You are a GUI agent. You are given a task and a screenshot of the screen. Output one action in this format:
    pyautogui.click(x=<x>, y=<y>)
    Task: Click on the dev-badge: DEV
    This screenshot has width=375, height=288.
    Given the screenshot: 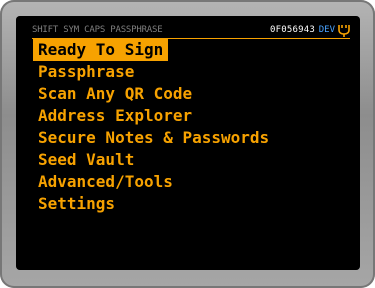 What is the action you would take?
    pyautogui.click(x=326, y=30)
    